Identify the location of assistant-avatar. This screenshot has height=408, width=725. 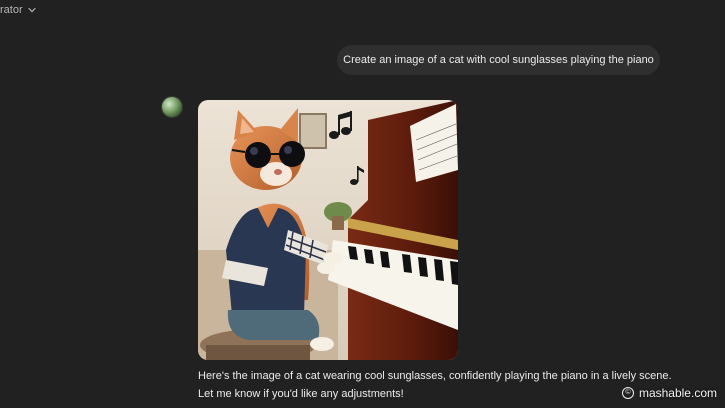
(172, 107).